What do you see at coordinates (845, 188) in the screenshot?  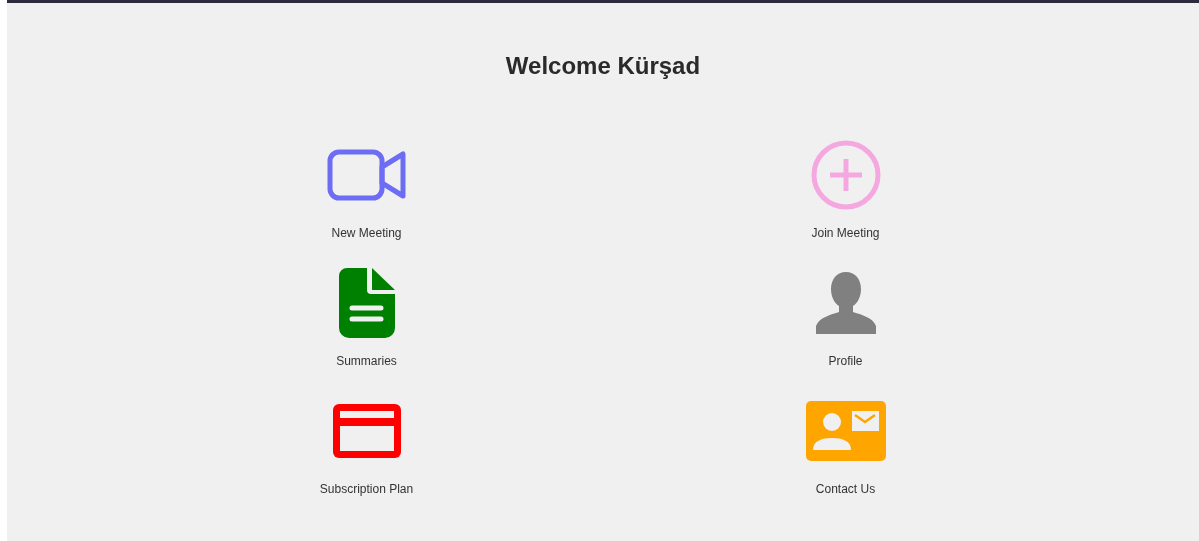 I see `menu-tile-button: Join Meeting` at bounding box center [845, 188].